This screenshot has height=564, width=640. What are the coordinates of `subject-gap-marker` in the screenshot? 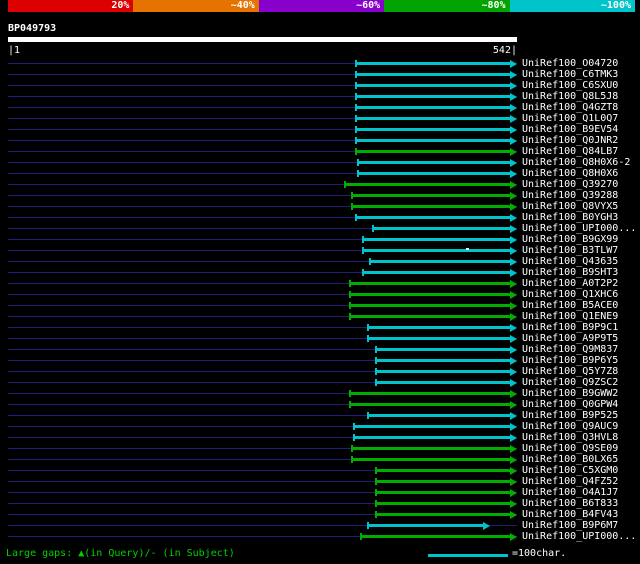 It's located at (468, 249).